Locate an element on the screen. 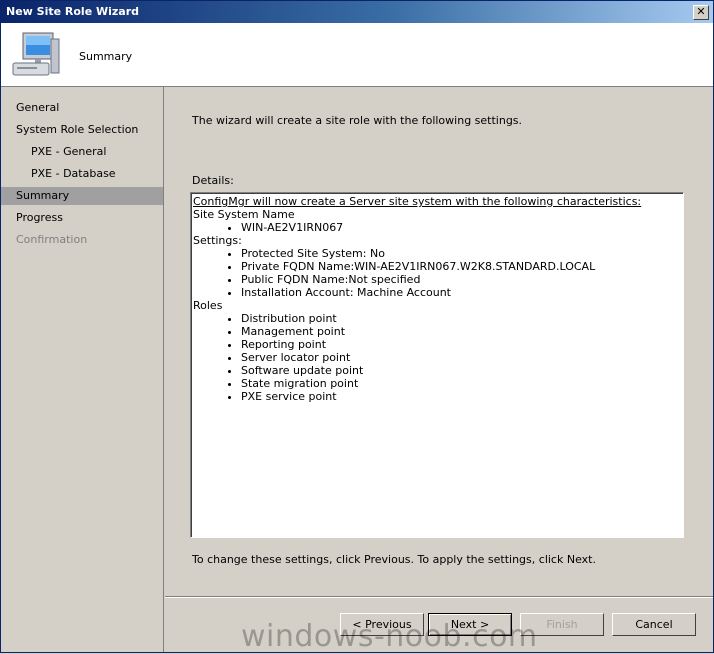  watermark: windows-noob.com is located at coordinates (389, 636).